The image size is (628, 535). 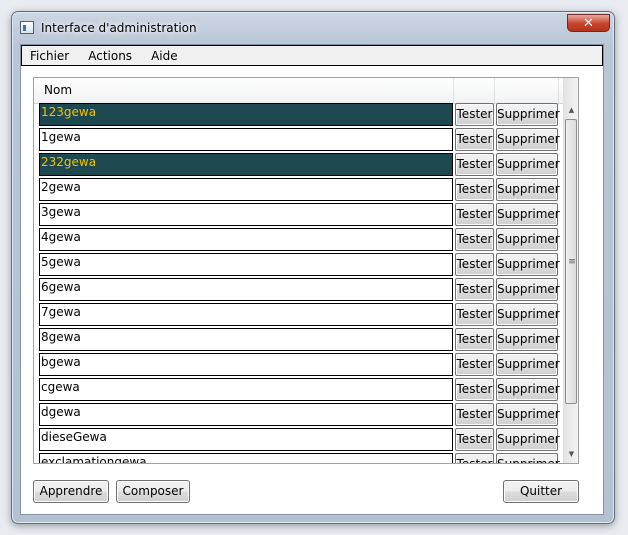 I want to click on row-name-cell: 2gewa, so click(x=246, y=189).